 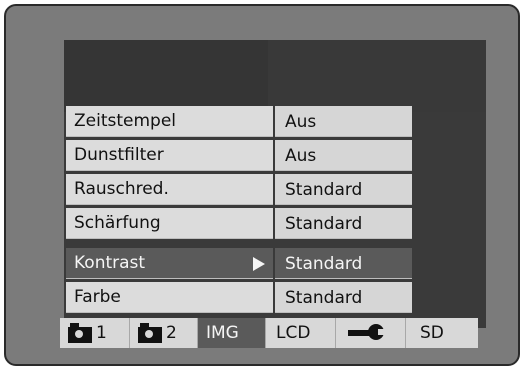 What do you see at coordinates (169, 189) in the screenshot?
I see `menu-item-label: Rauschred.` at bounding box center [169, 189].